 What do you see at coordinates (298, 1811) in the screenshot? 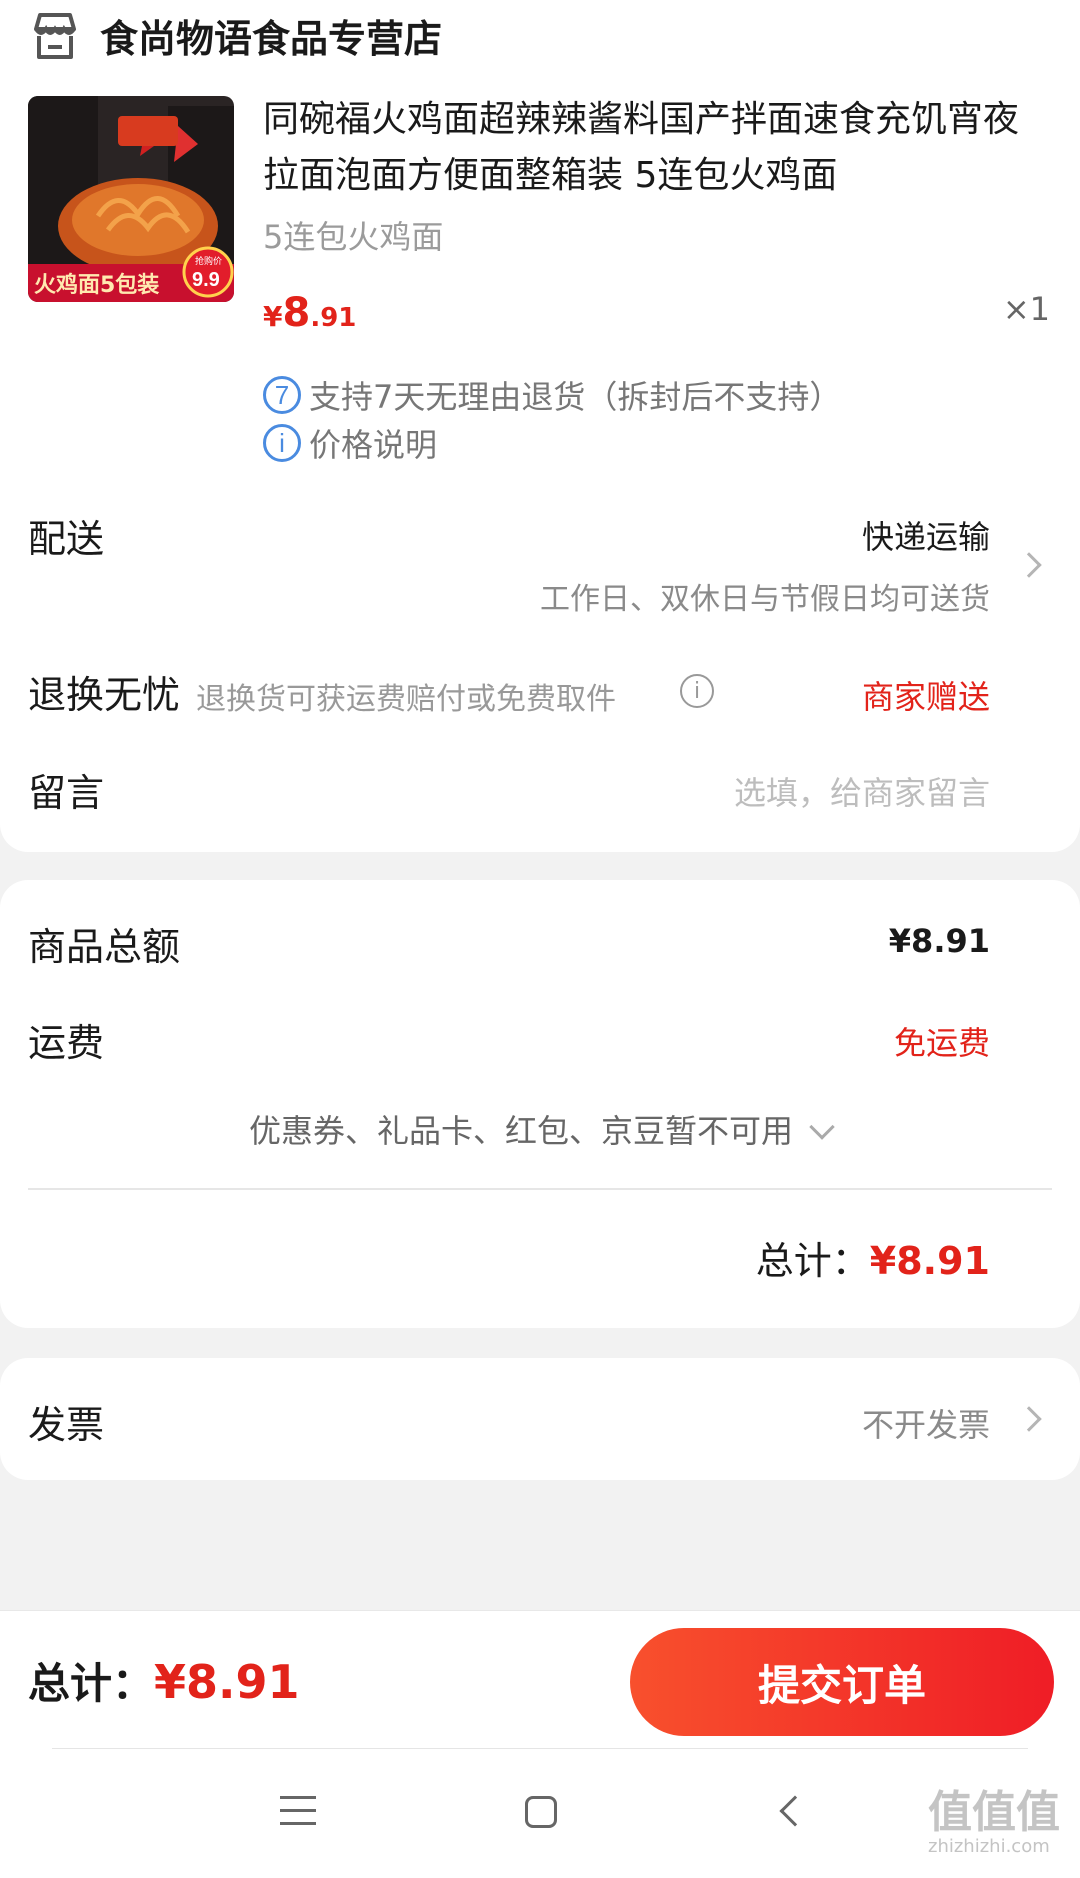
I see `menu-icon` at bounding box center [298, 1811].